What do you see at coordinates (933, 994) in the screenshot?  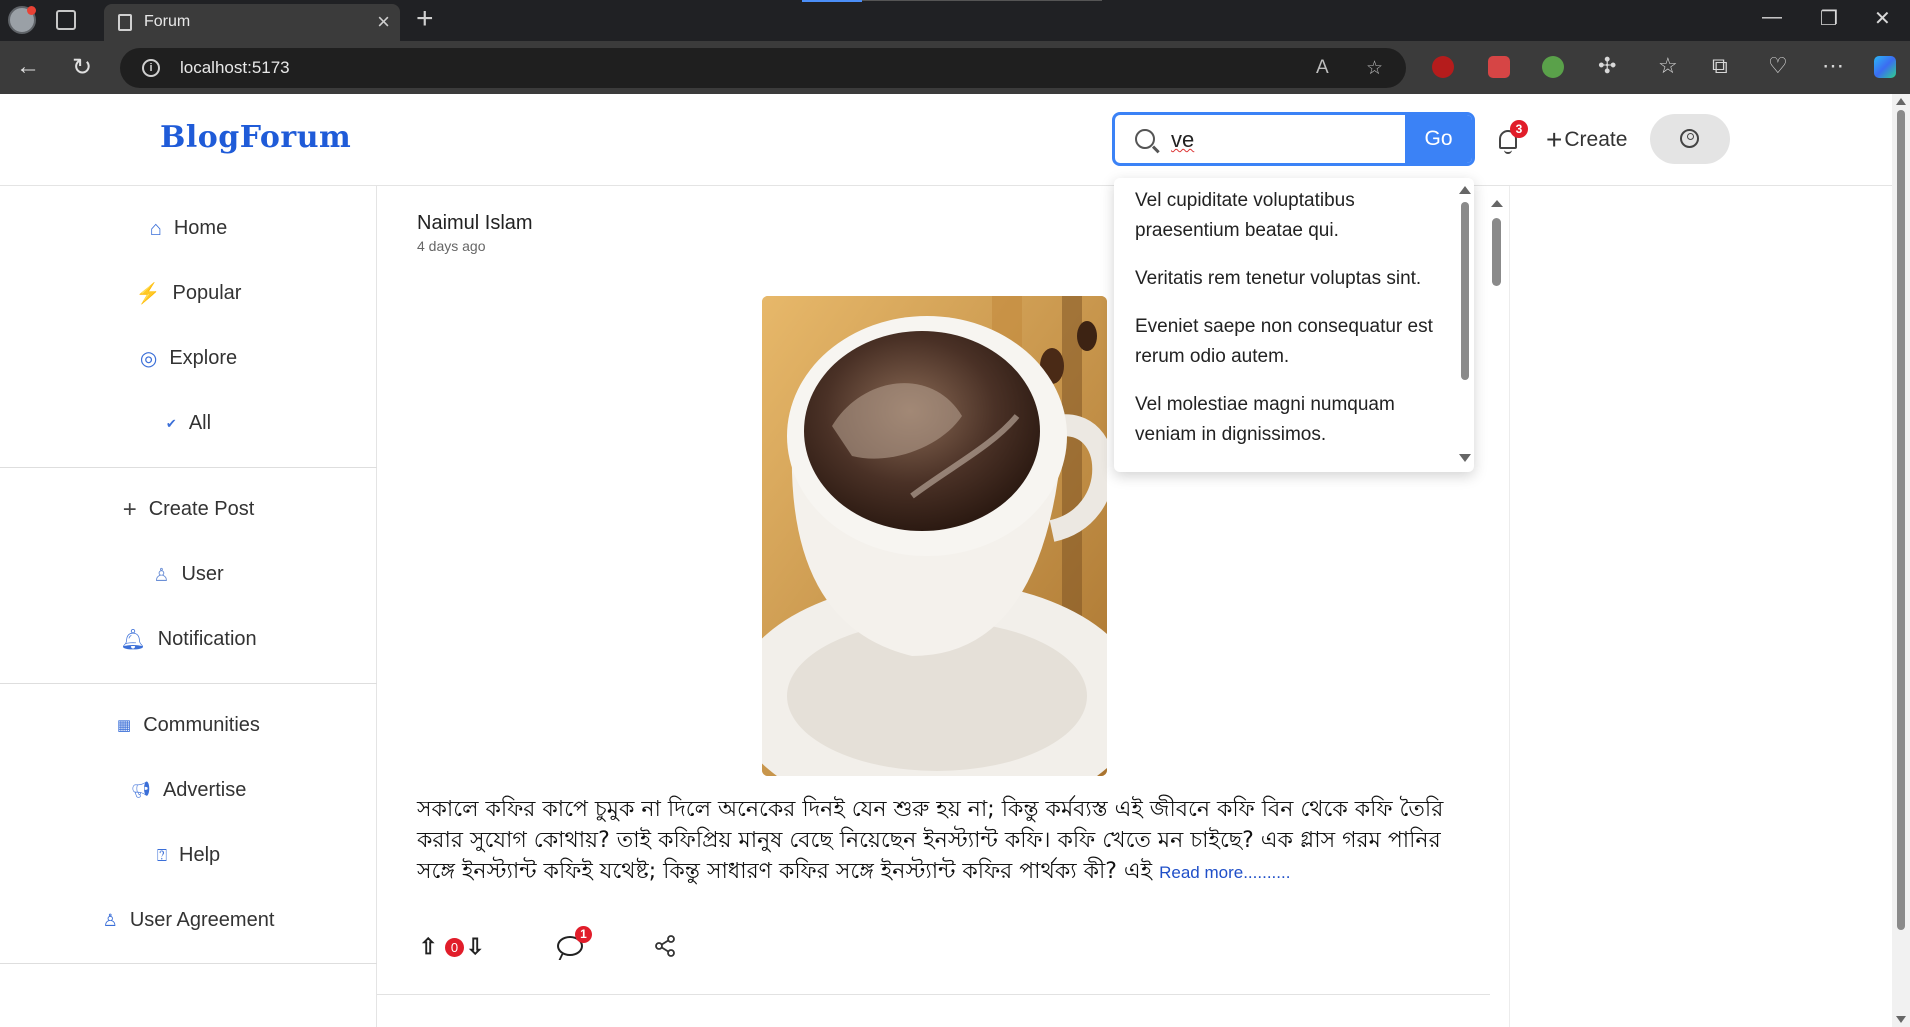 I see `post-divider` at bounding box center [933, 994].